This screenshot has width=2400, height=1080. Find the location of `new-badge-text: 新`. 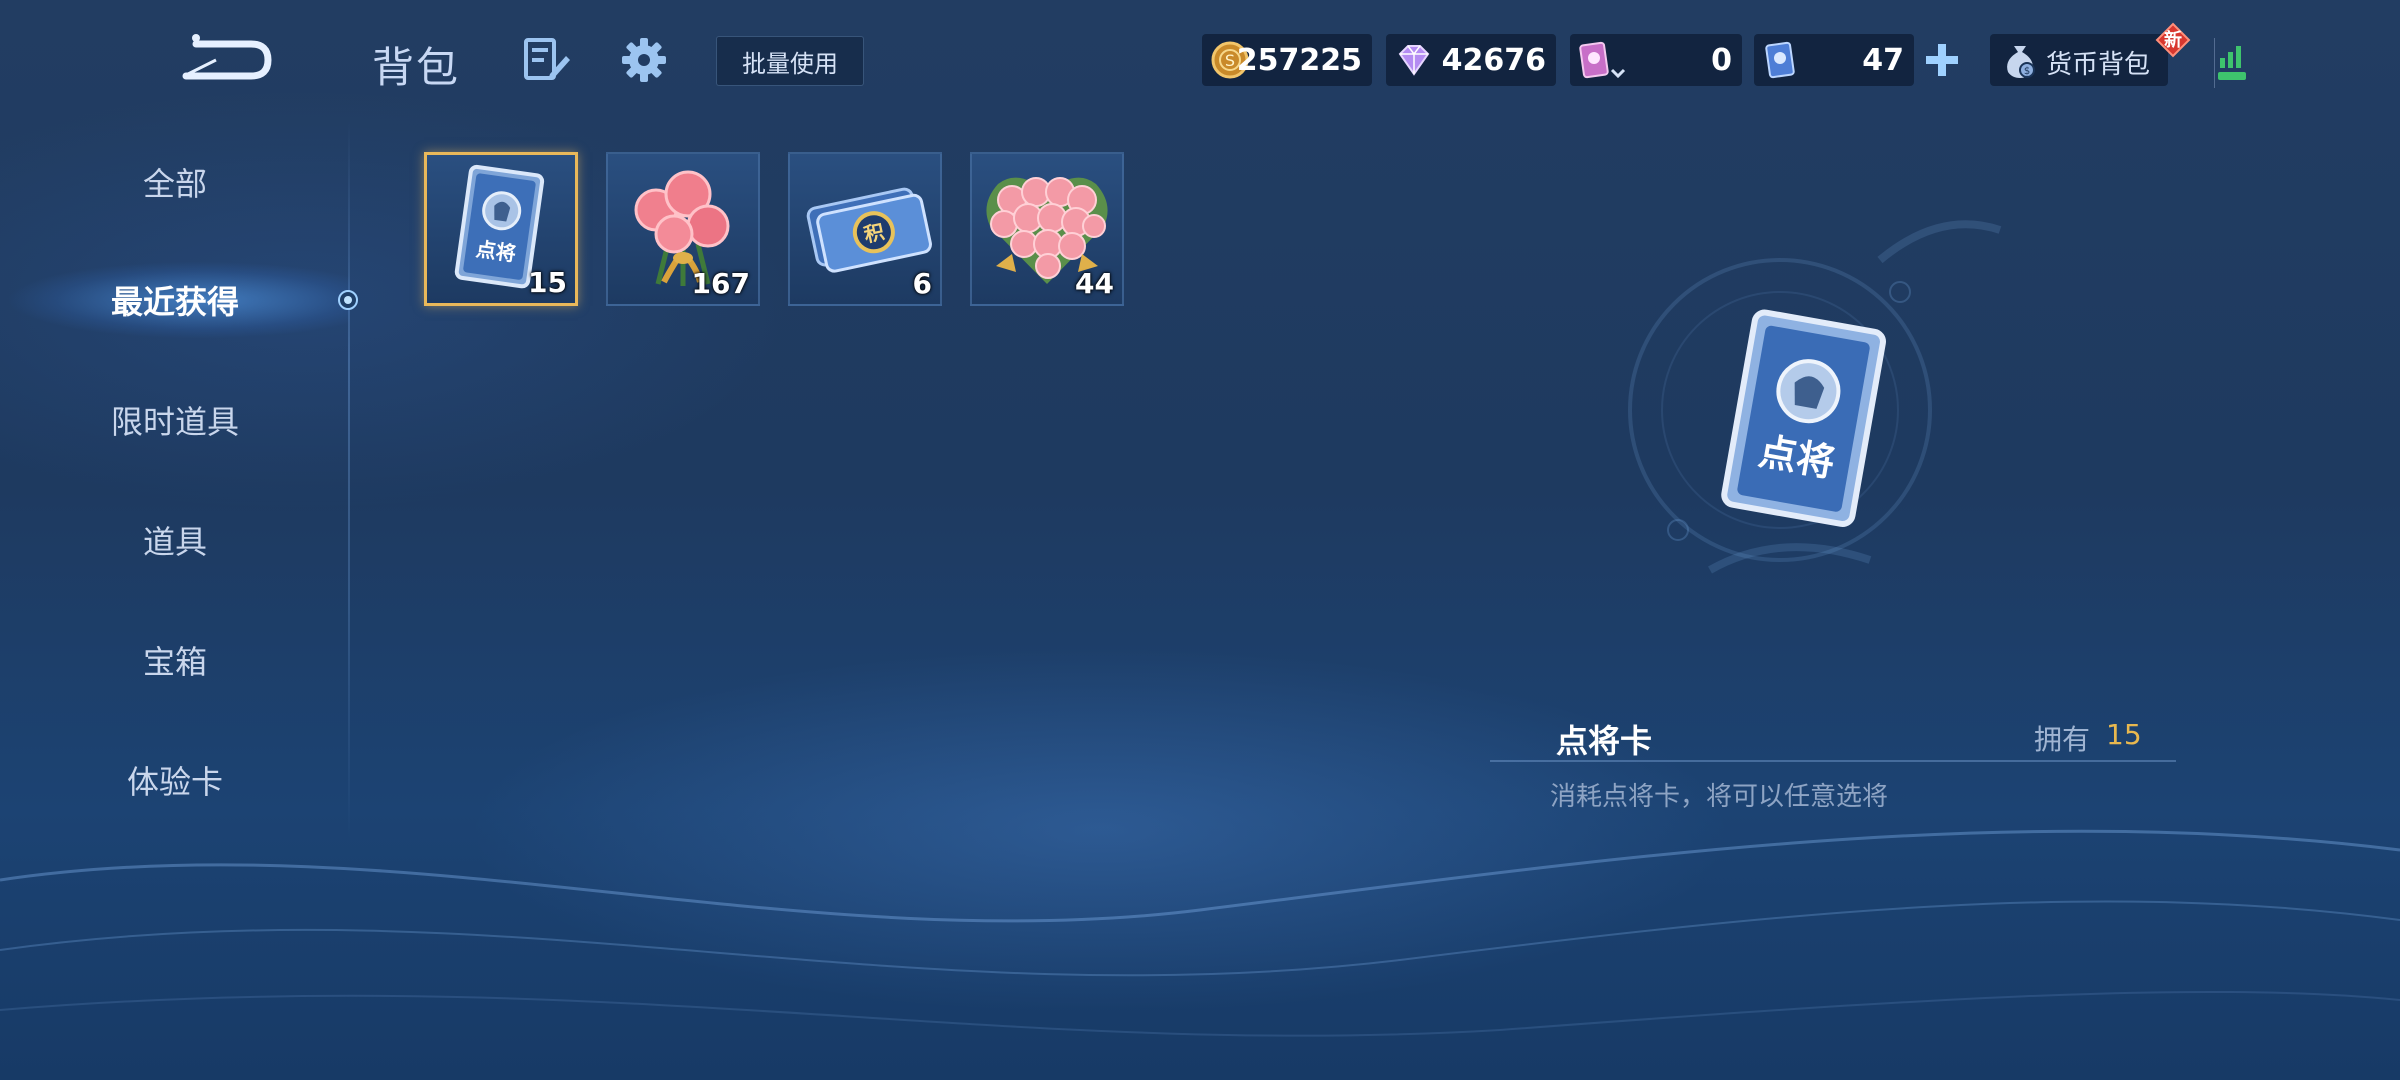

new-badge-text: 新 is located at coordinates (2173, 40).